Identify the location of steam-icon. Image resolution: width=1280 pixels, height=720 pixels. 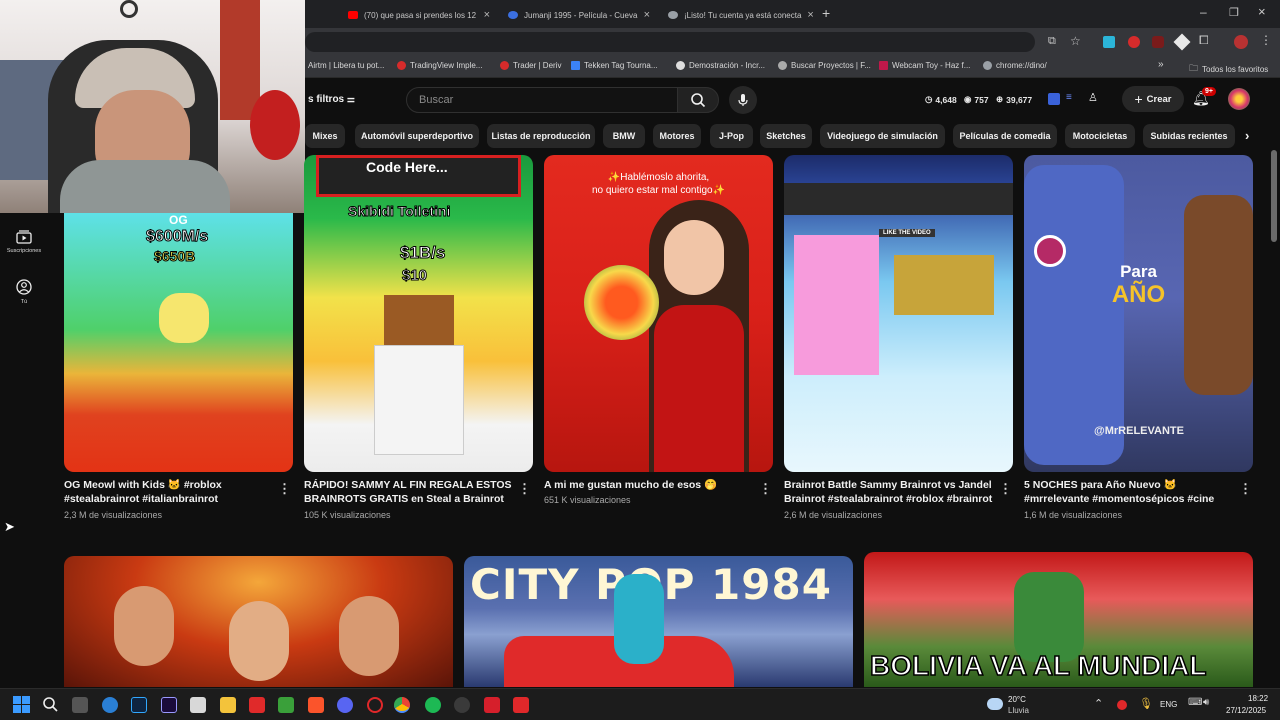
(462, 705).